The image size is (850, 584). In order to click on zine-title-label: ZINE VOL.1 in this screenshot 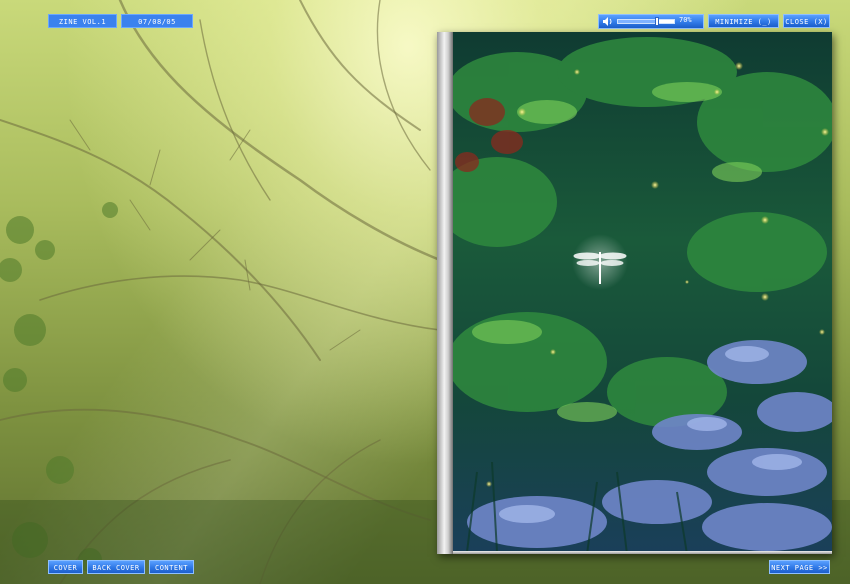, I will do `click(82, 21)`.